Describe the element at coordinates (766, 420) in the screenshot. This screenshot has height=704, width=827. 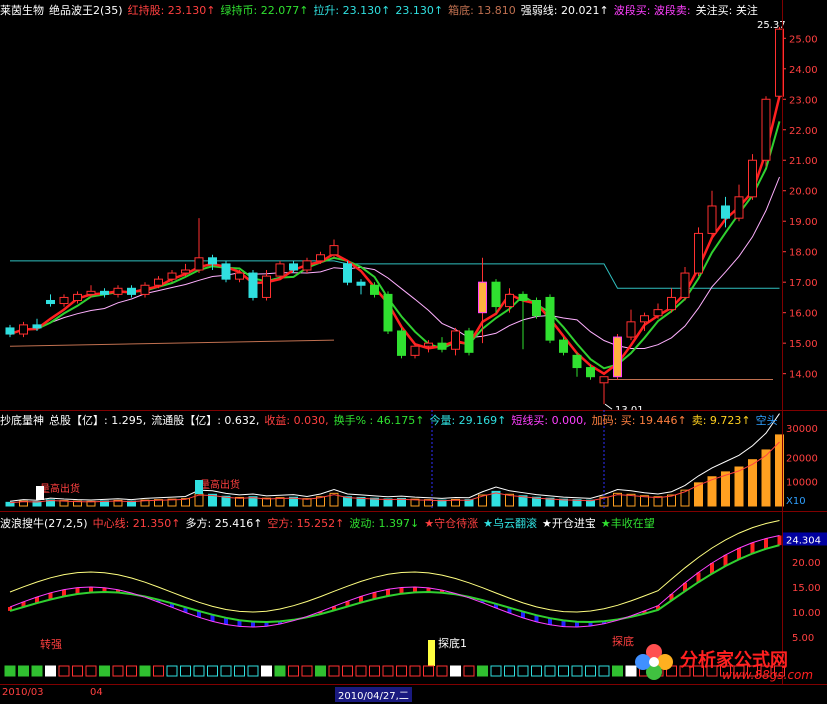
I see `indicator-value: 空头` at that location.